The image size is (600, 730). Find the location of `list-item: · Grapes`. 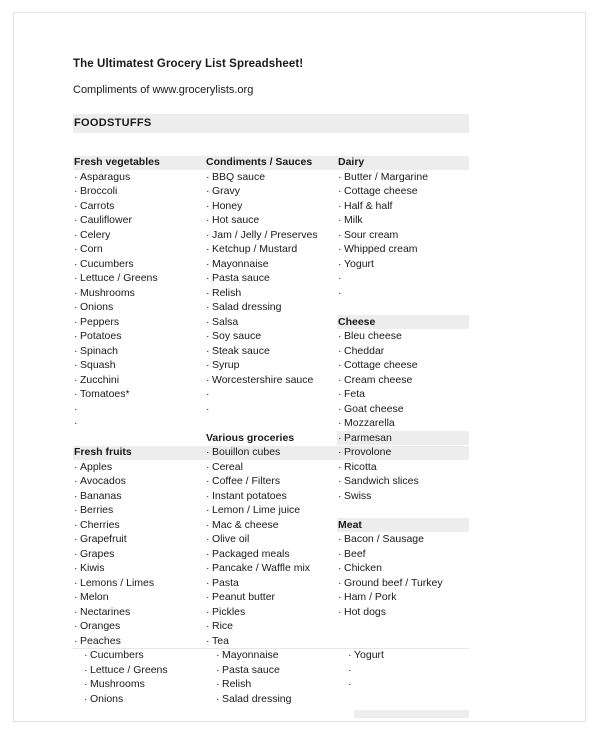

list-item: · Grapes is located at coordinates (139, 554).